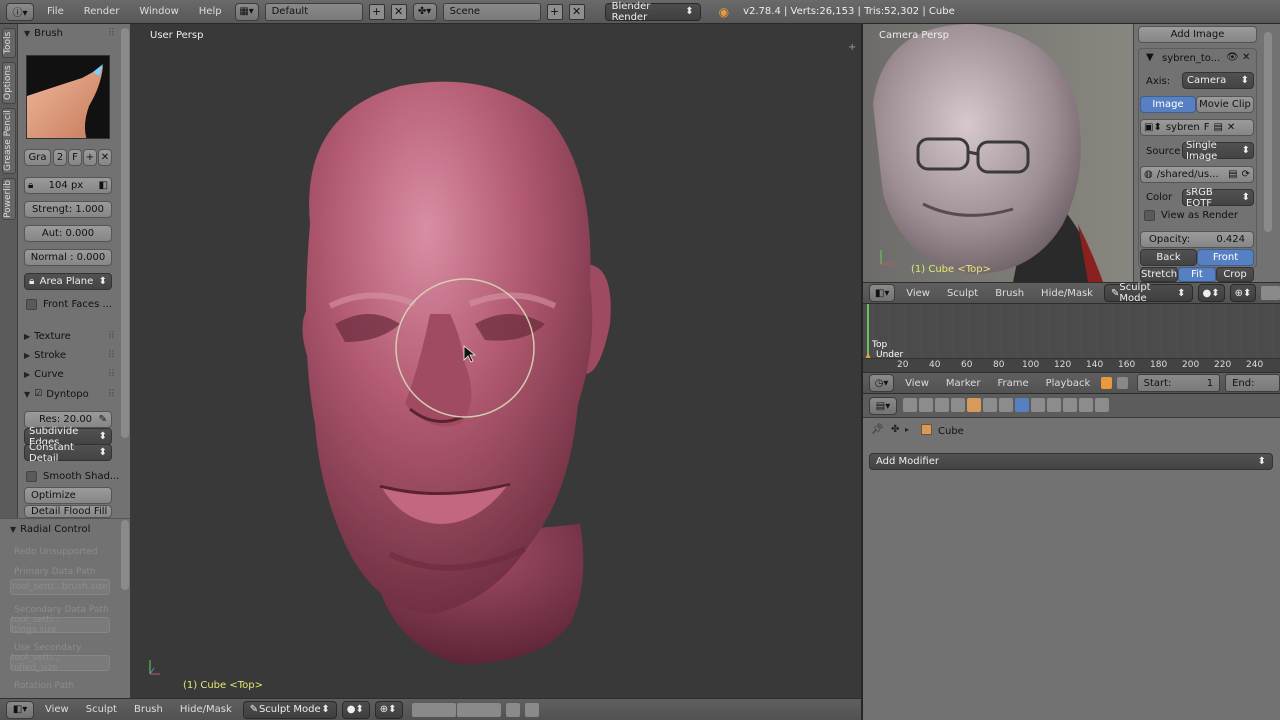 The height and width of the screenshot is (720, 1280). I want to click on modifiers-tab-icon, so click(1022, 405).